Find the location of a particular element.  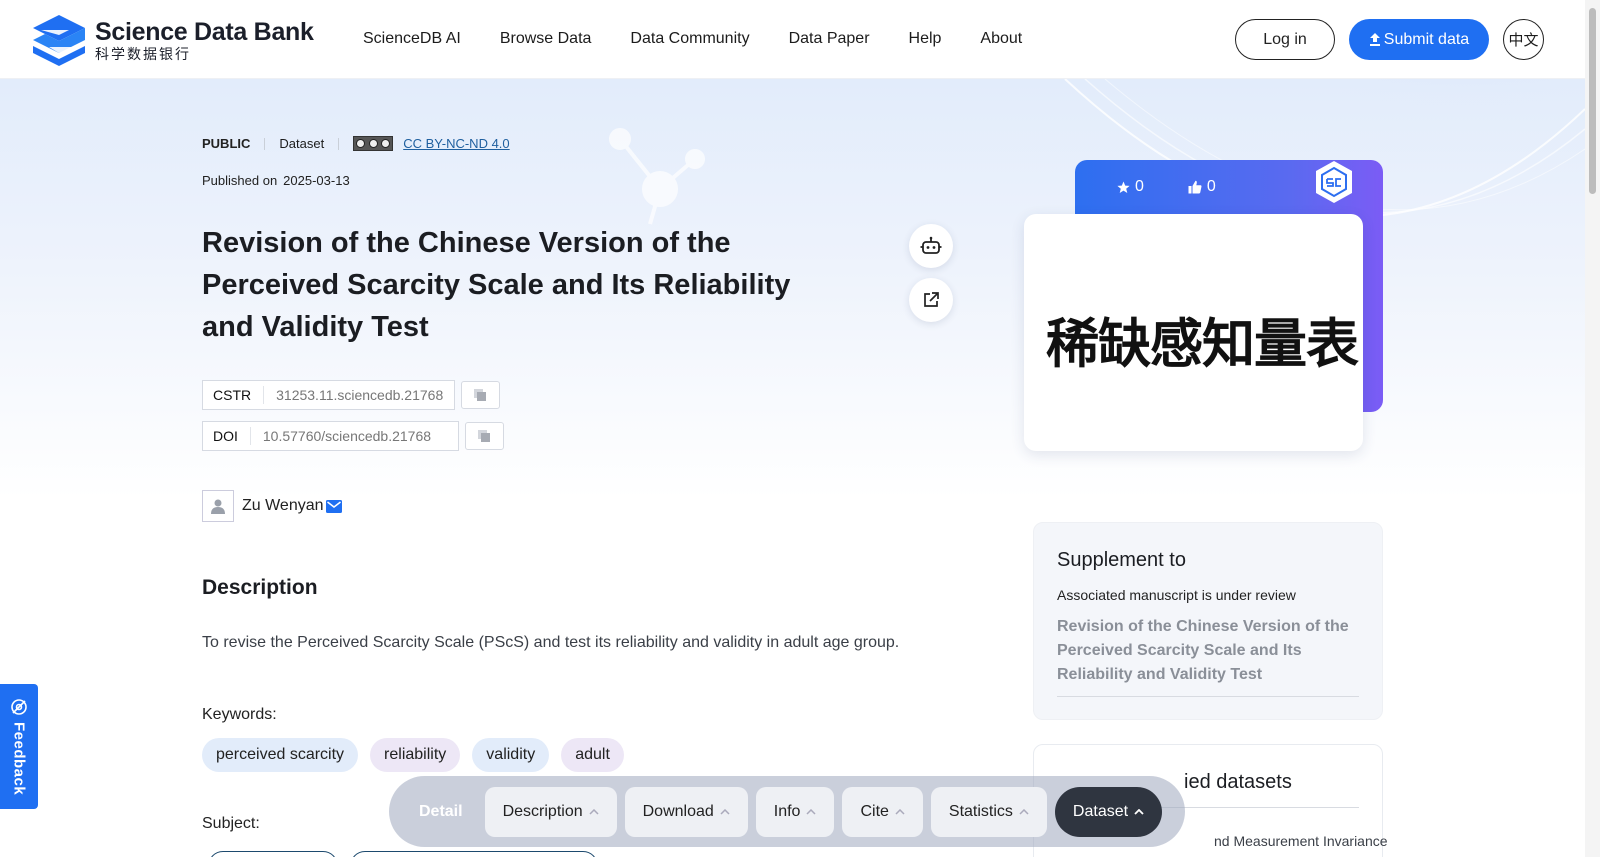

keyword-tag: validity is located at coordinates (511, 755).